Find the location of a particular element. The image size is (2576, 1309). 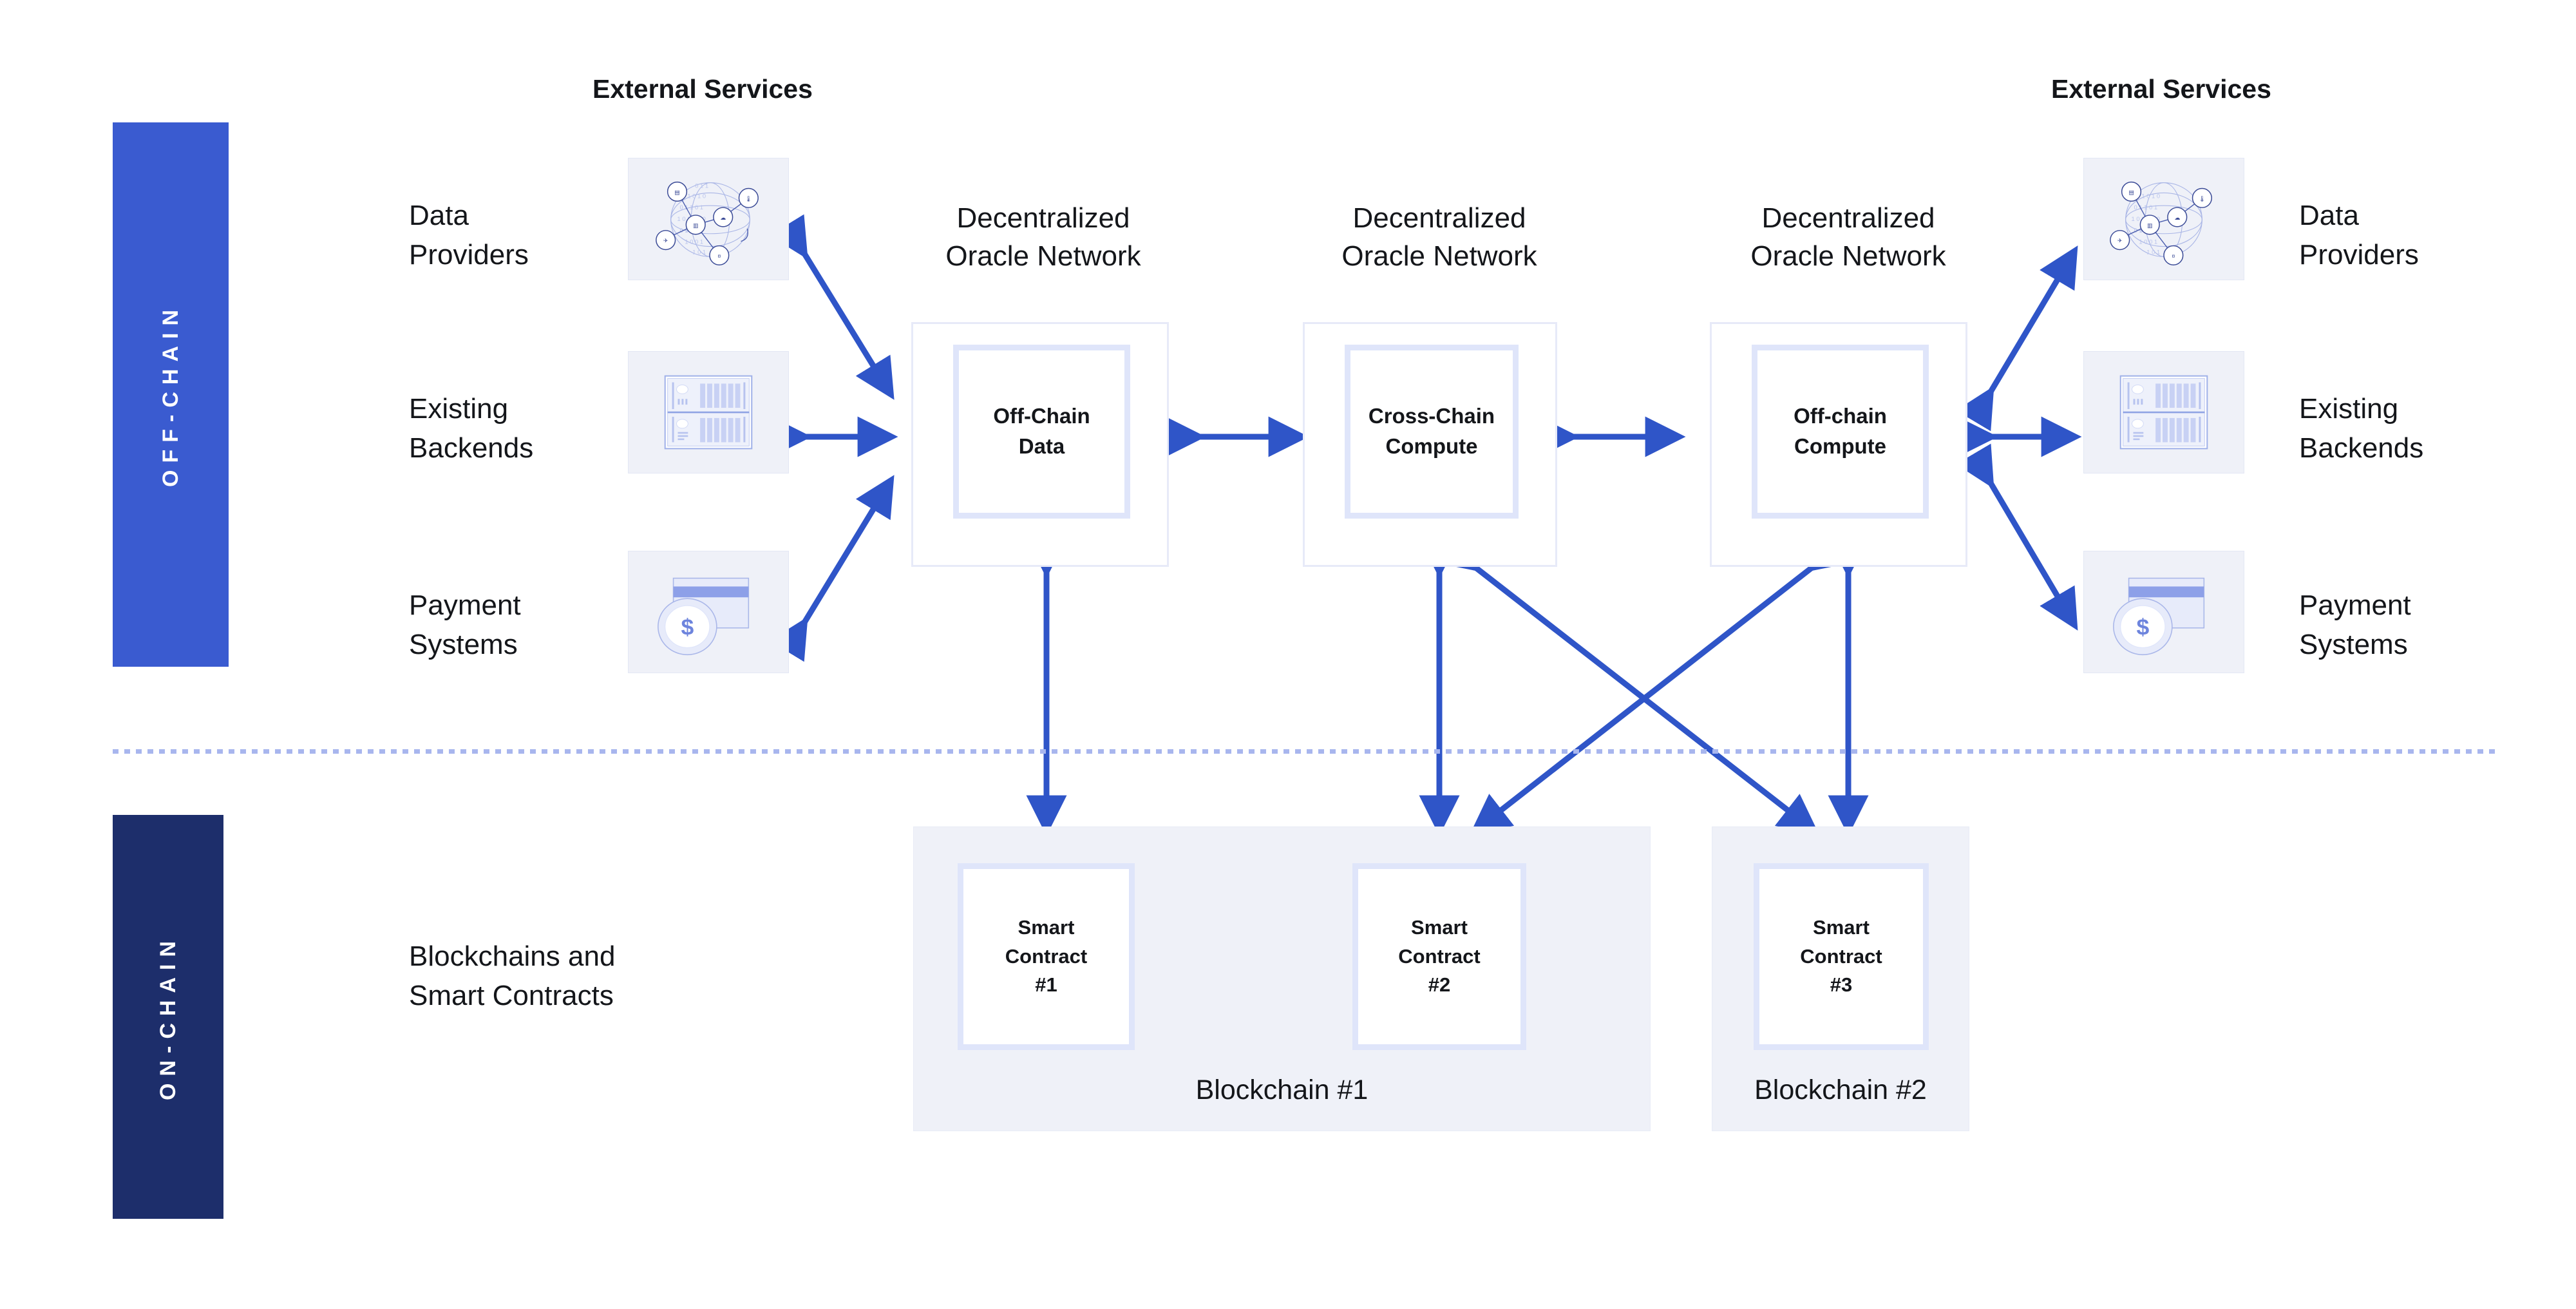

don-title-1: Decentralized Oracle Network is located at coordinates (1043, 237).